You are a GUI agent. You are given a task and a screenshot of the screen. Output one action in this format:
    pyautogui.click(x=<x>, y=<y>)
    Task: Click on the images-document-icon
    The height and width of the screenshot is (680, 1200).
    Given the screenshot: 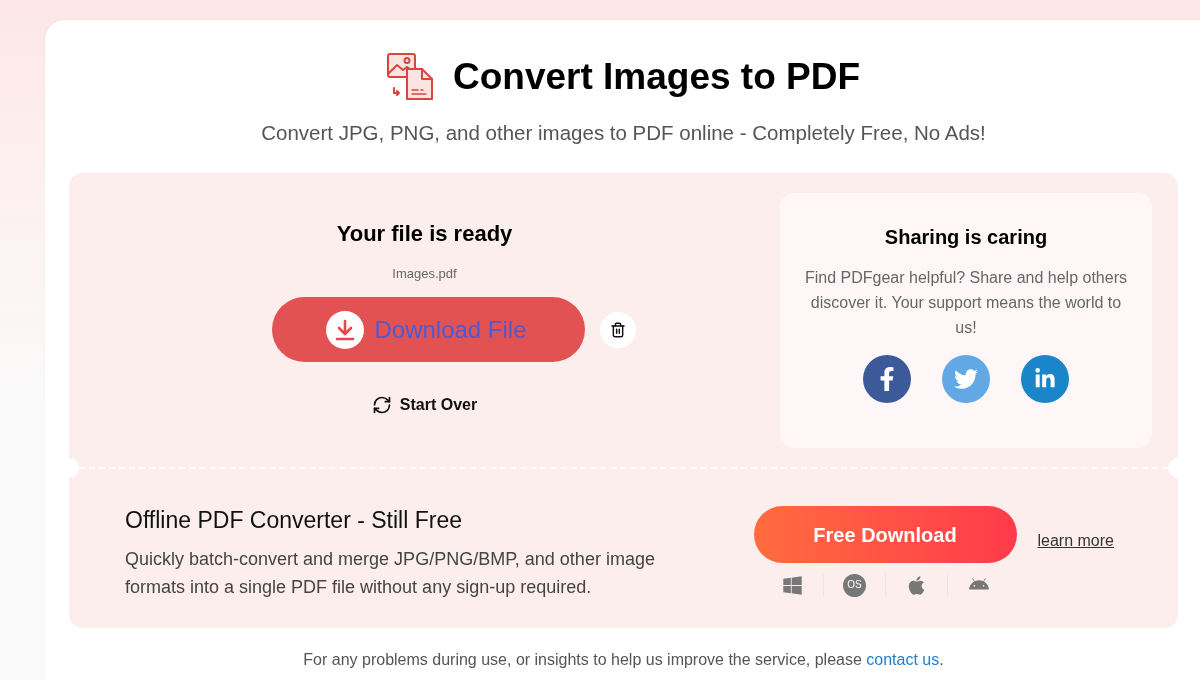 What is the action you would take?
    pyautogui.click(x=410, y=76)
    